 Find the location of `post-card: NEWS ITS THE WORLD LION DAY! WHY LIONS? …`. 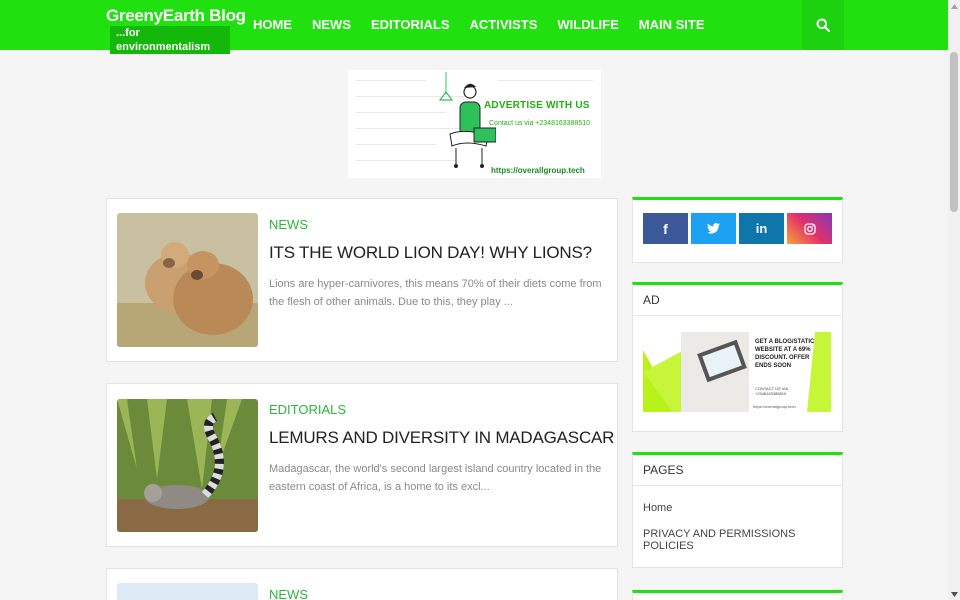

post-card: NEWS ITS THE WORLD LION DAY! WHY LIONS? … is located at coordinates (362, 280).